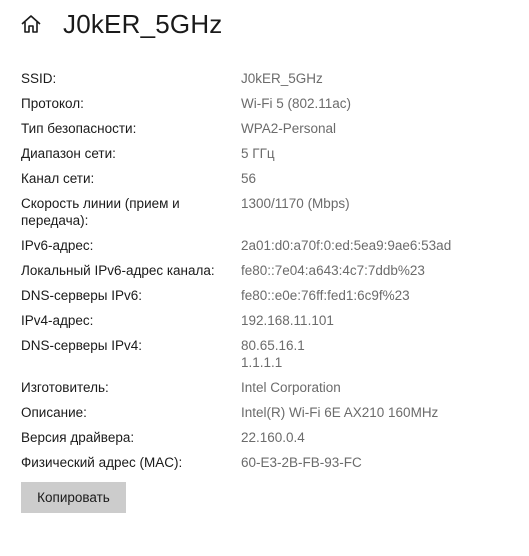 This screenshot has height=556, width=529. I want to click on property-value-line: Intel(R) Wi-Fi 6E AX210 160MHz, so click(339, 412).